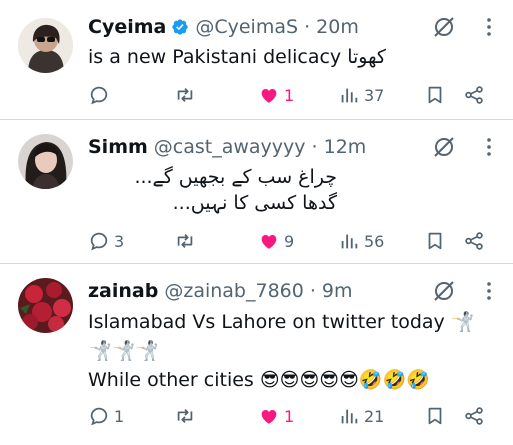 This screenshot has width=513, height=445. What do you see at coordinates (374, 416) in the screenshot?
I see `view-count: 21` at bounding box center [374, 416].